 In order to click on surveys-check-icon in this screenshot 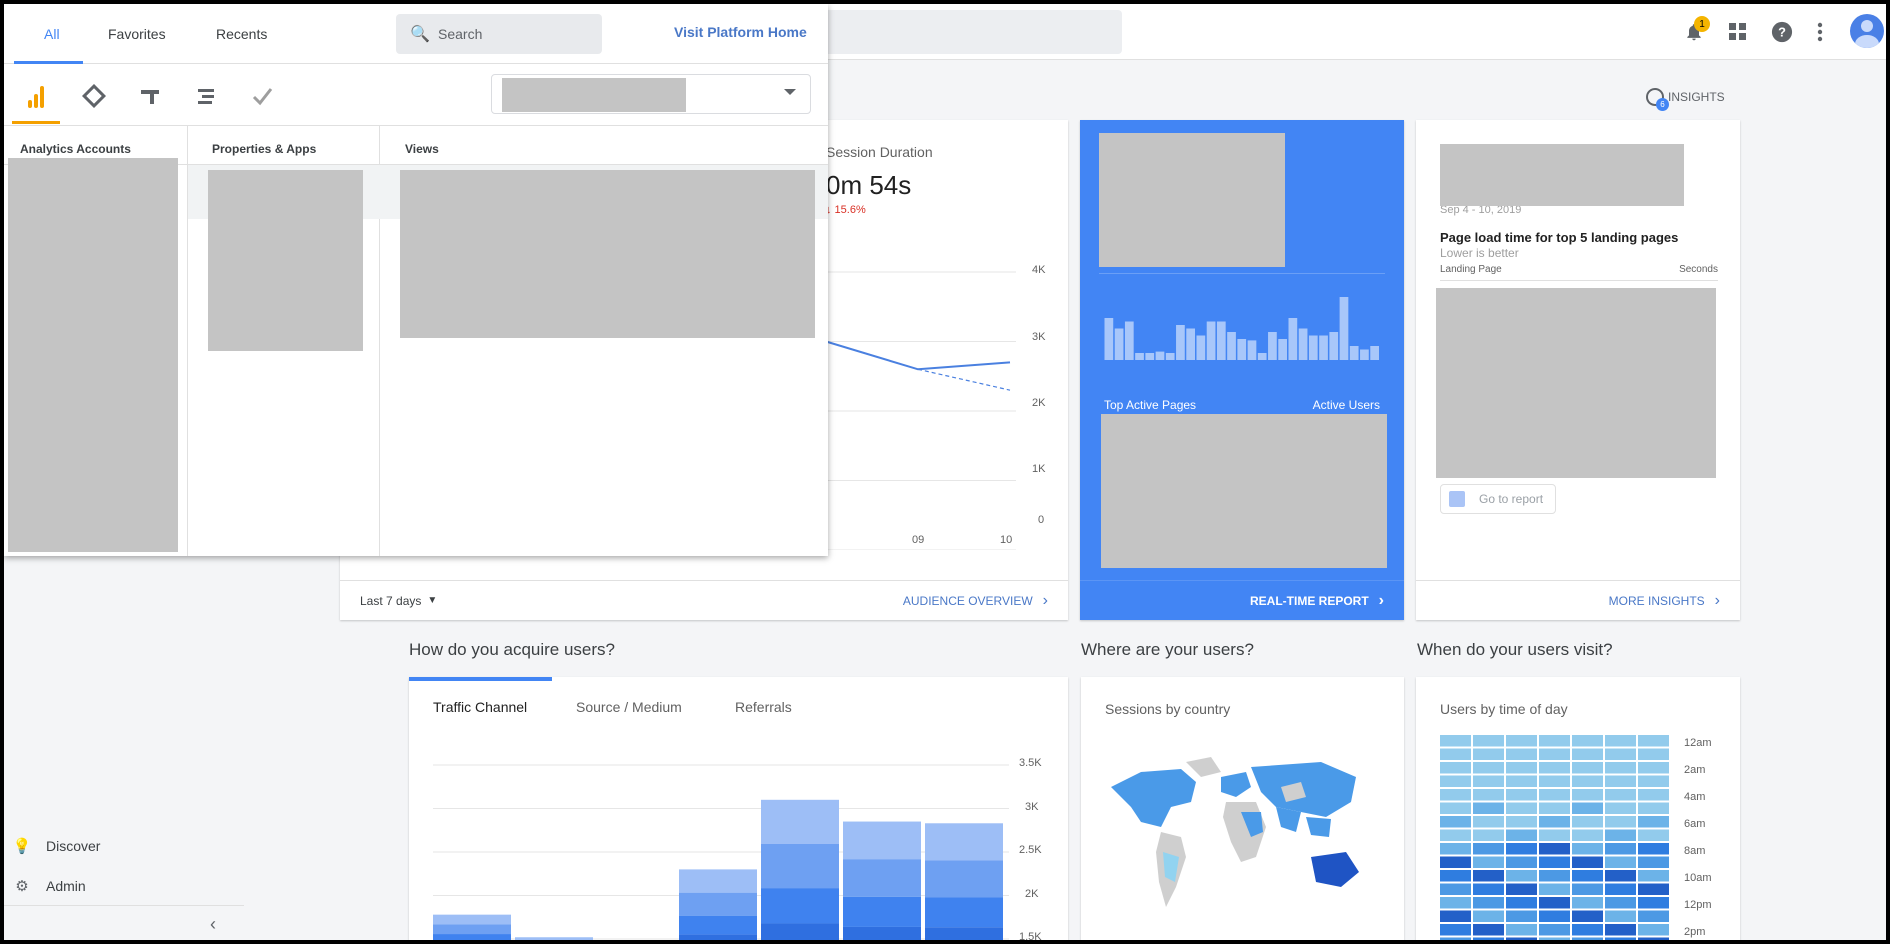, I will do `click(262, 94)`.